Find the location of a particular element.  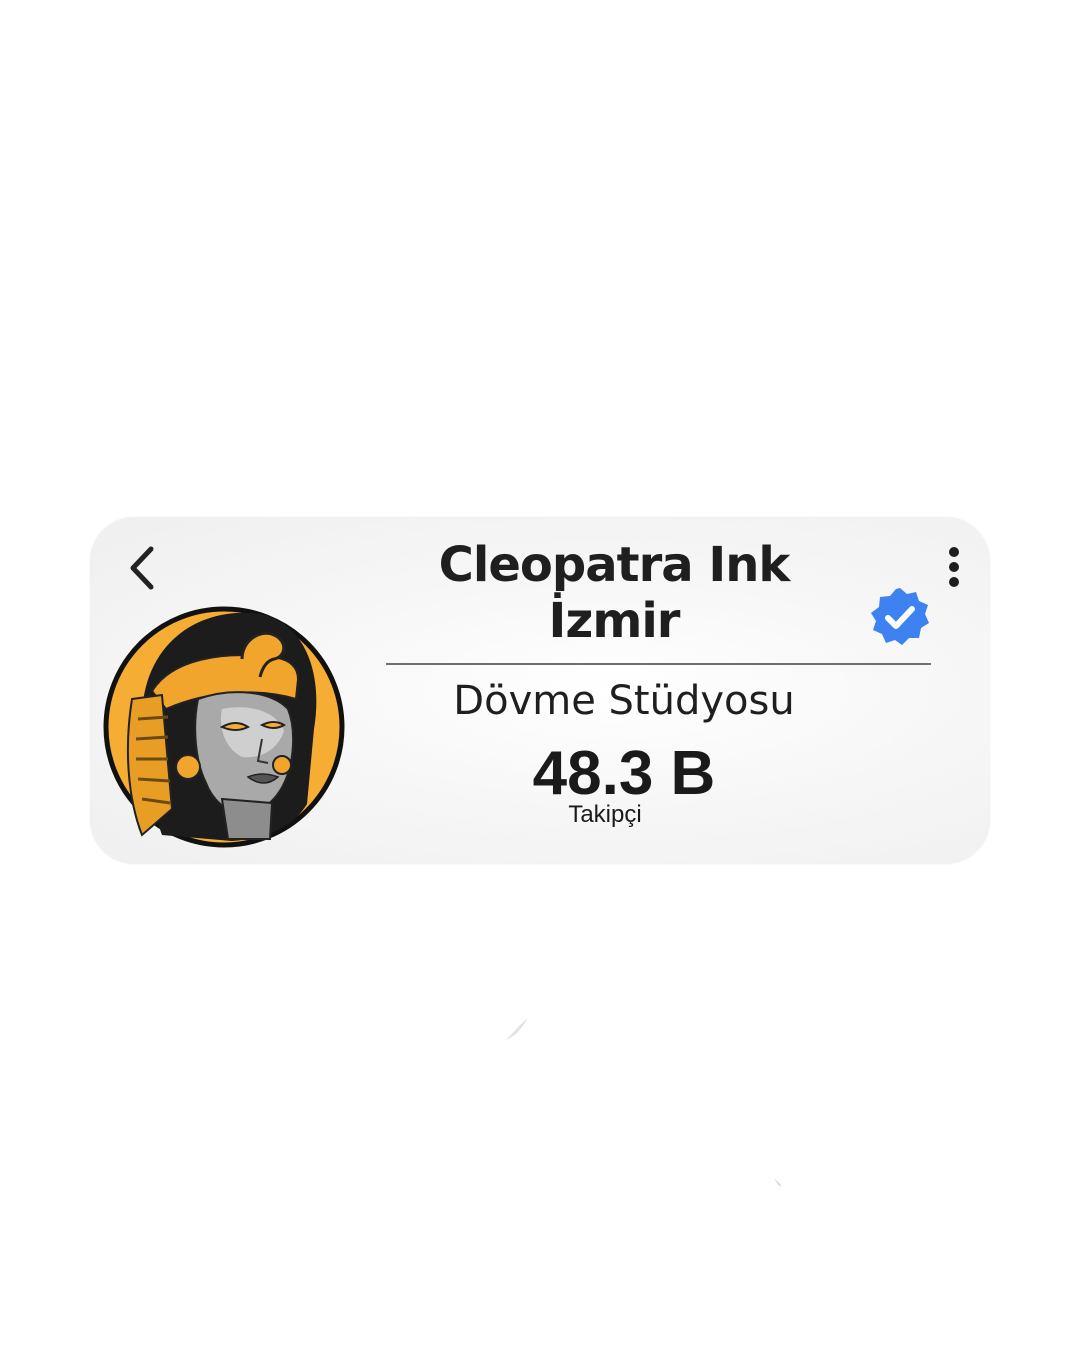

followers-label: Takipçi is located at coordinates (605, 815).